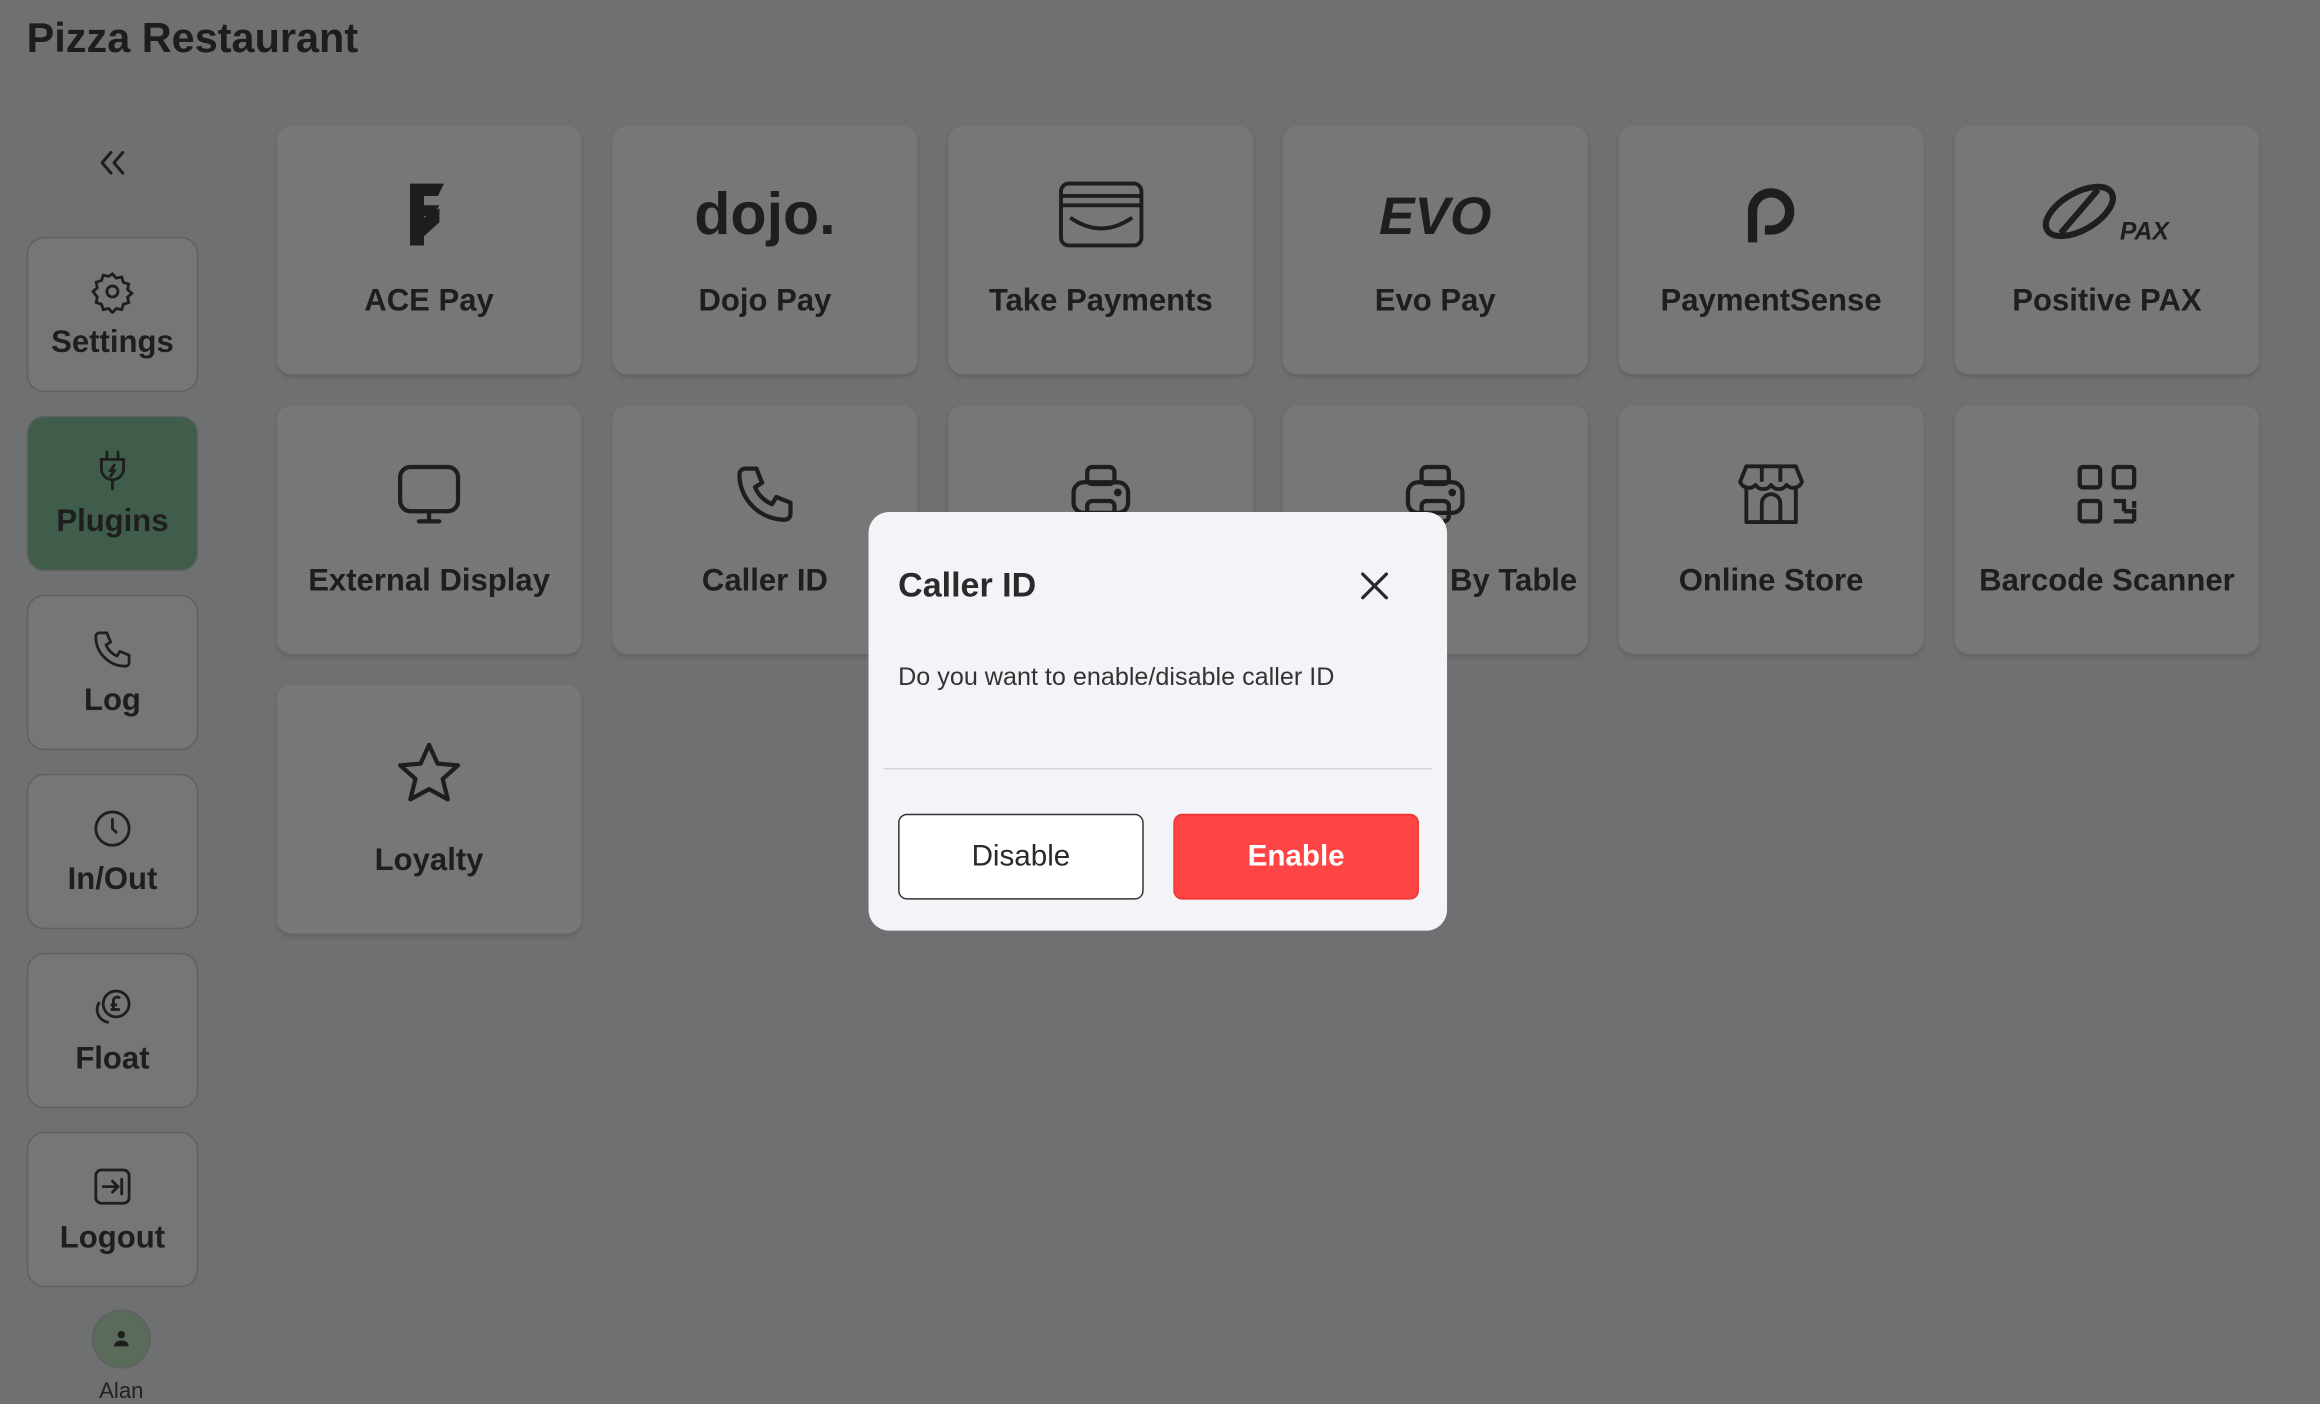 The height and width of the screenshot is (1404, 2320). Describe the element at coordinates (1771, 580) in the screenshot. I see `plugin-label: Online Store` at that location.